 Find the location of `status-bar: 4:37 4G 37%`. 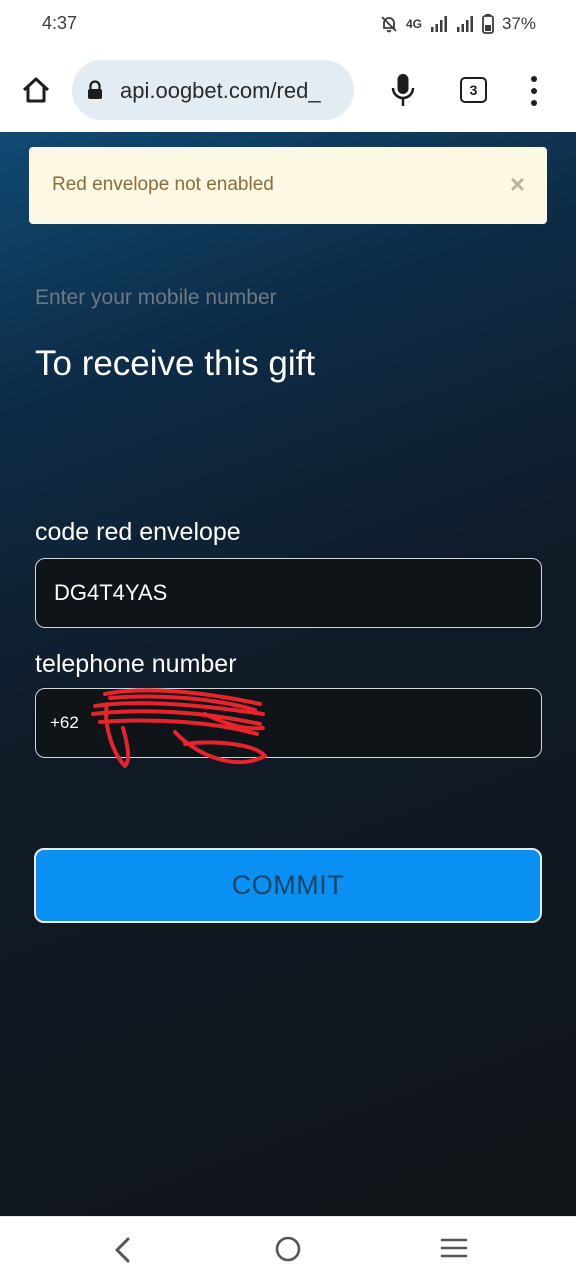

status-bar: 4:37 4G 37% is located at coordinates (288, 24).